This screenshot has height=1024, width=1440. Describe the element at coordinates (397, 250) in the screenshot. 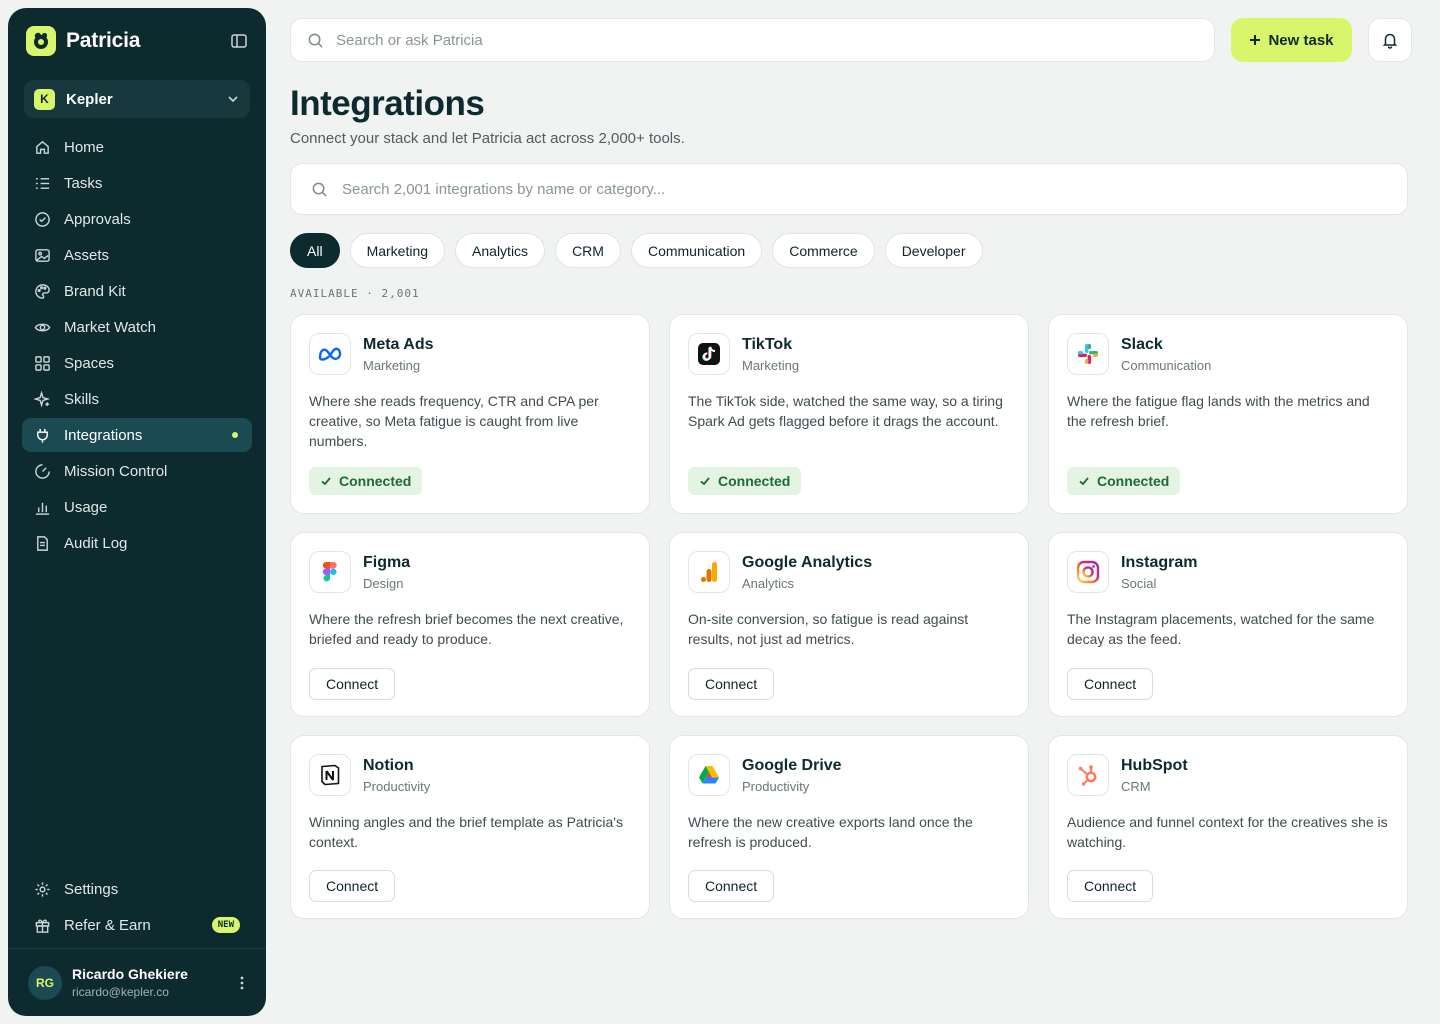

I see `filter-chip-marketing: Marketing` at that location.